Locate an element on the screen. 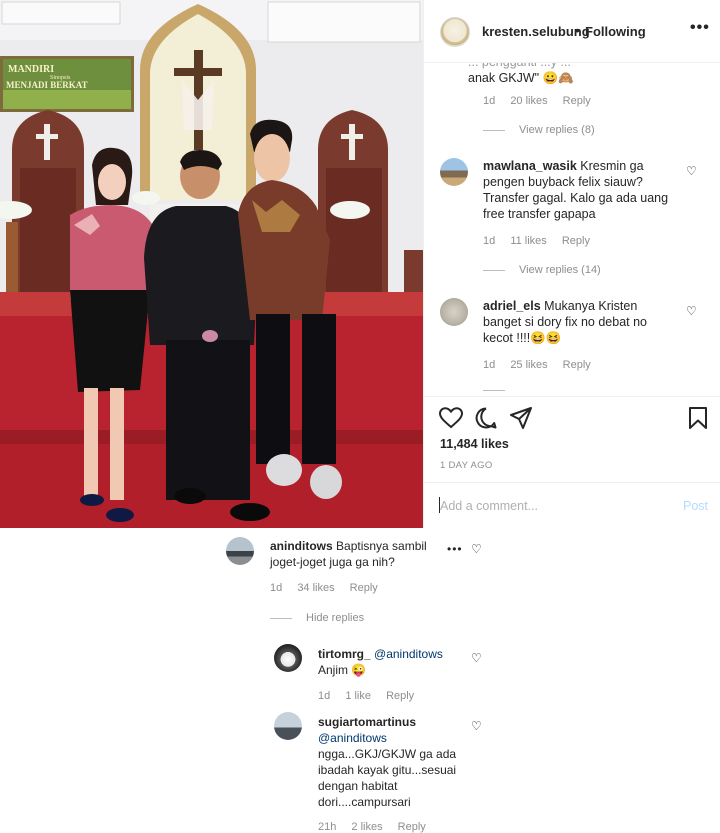 The height and width of the screenshot is (833, 720). author-avatar is located at coordinates (455, 32).